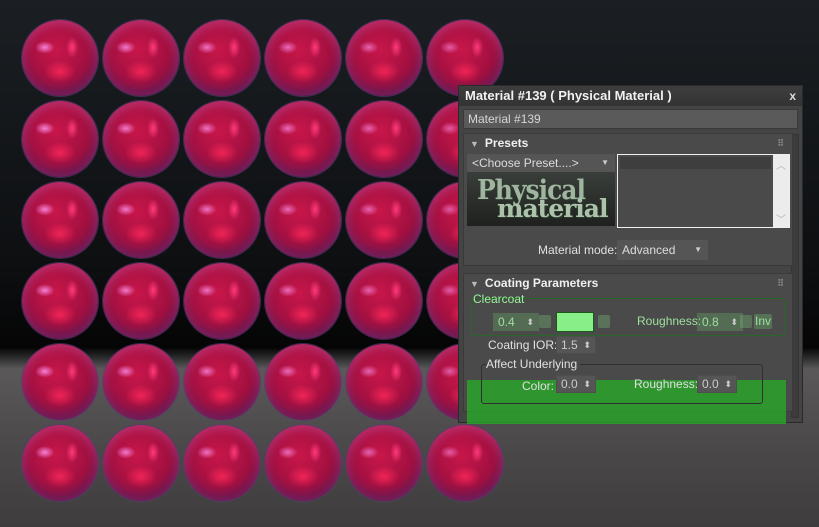  Describe the element at coordinates (666, 384) in the screenshot. I see `affect-roughness-label: Roughness:` at that location.